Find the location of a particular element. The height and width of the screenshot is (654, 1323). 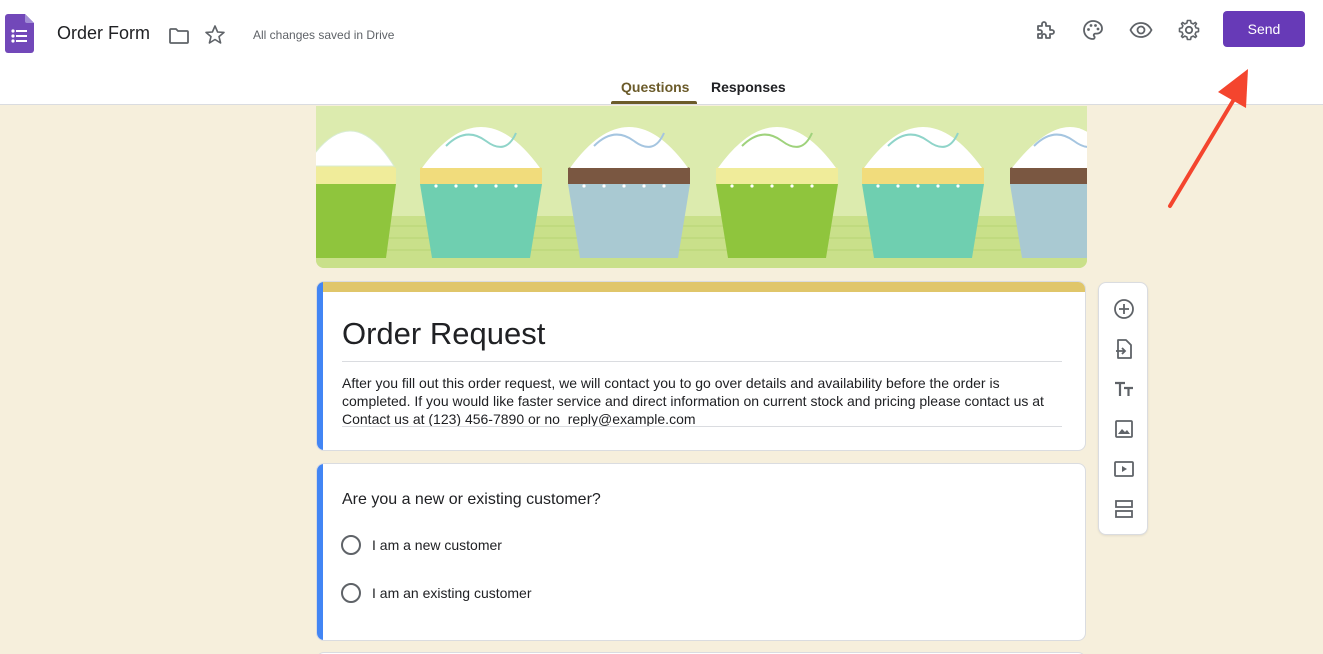

question-text: Are you a new or existing customer? is located at coordinates (471, 500).